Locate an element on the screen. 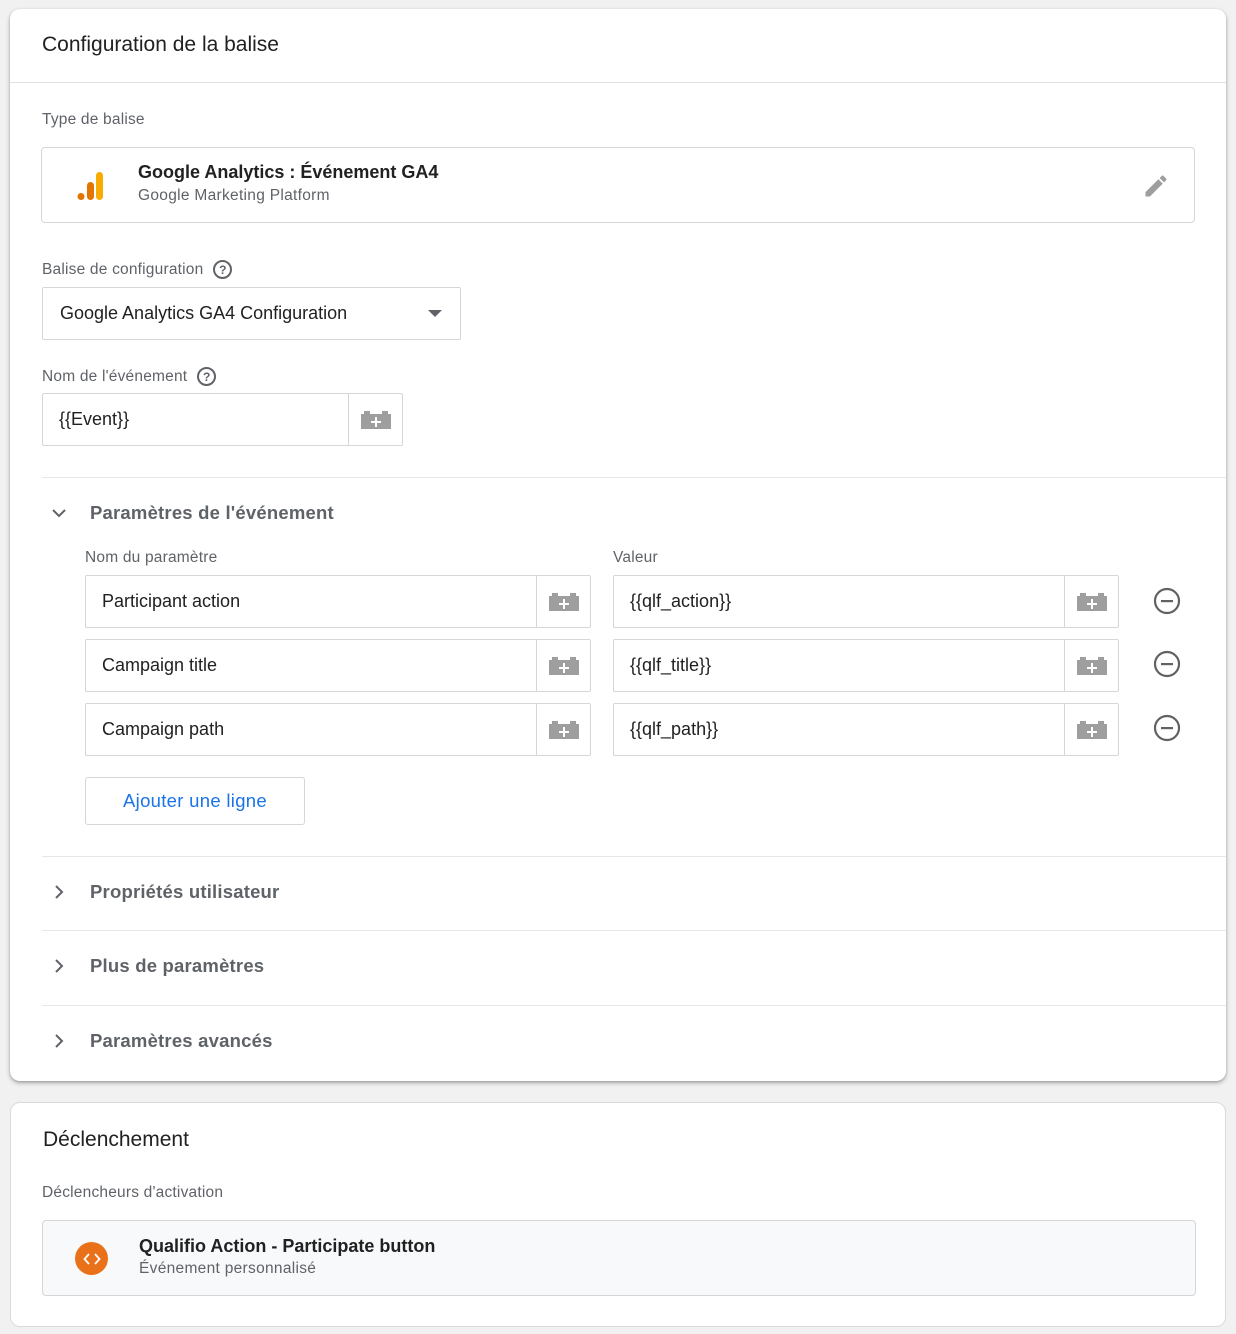 This screenshot has width=1236, height=1334. param-name-input: Participant action is located at coordinates (338, 601).